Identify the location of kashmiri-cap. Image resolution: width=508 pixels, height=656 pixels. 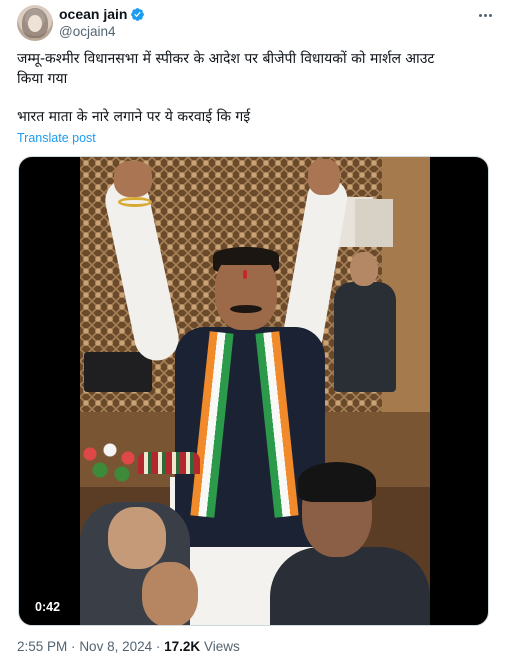
(169, 463).